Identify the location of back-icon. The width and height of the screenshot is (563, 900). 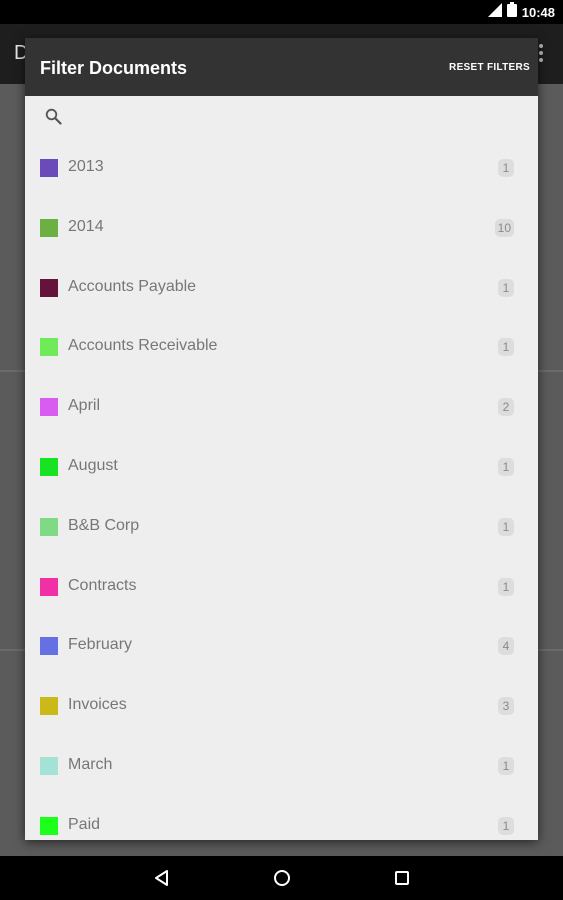
(162, 878).